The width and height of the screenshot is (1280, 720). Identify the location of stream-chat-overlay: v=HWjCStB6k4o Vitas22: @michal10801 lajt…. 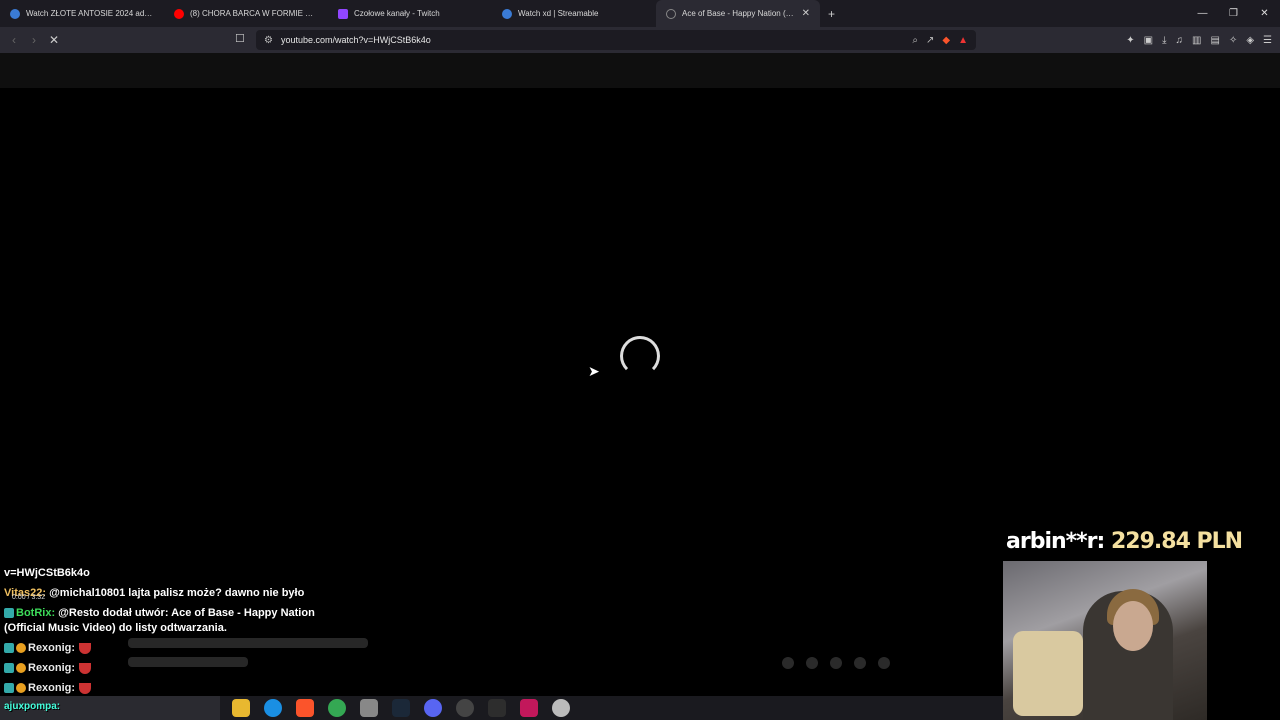
(184, 630).